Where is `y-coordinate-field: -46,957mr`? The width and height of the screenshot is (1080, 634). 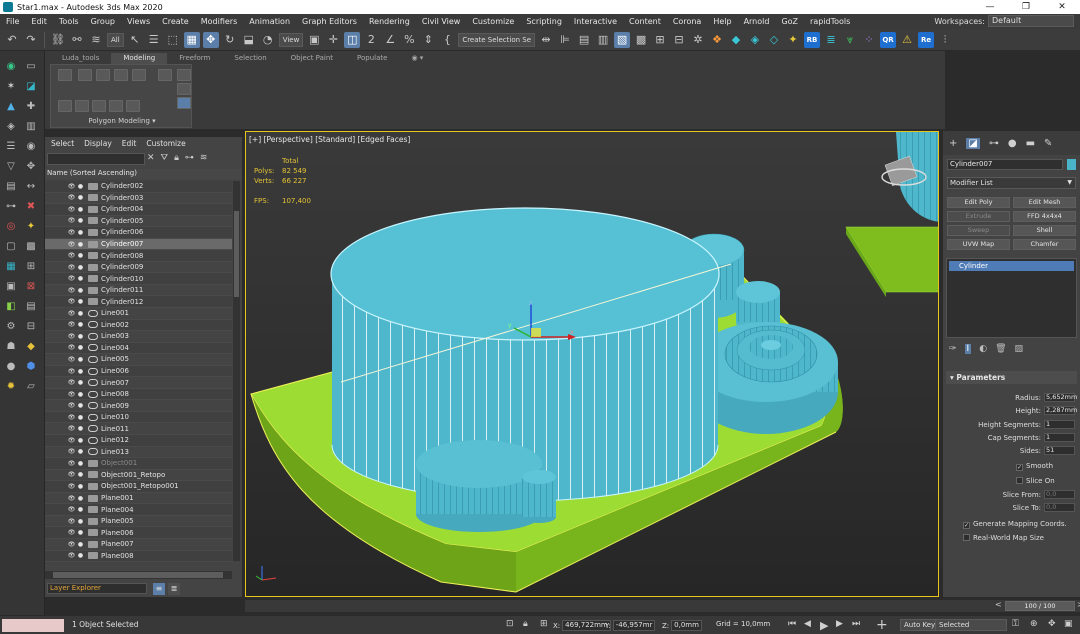
y-coordinate-field: -46,957mr is located at coordinates (634, 625).